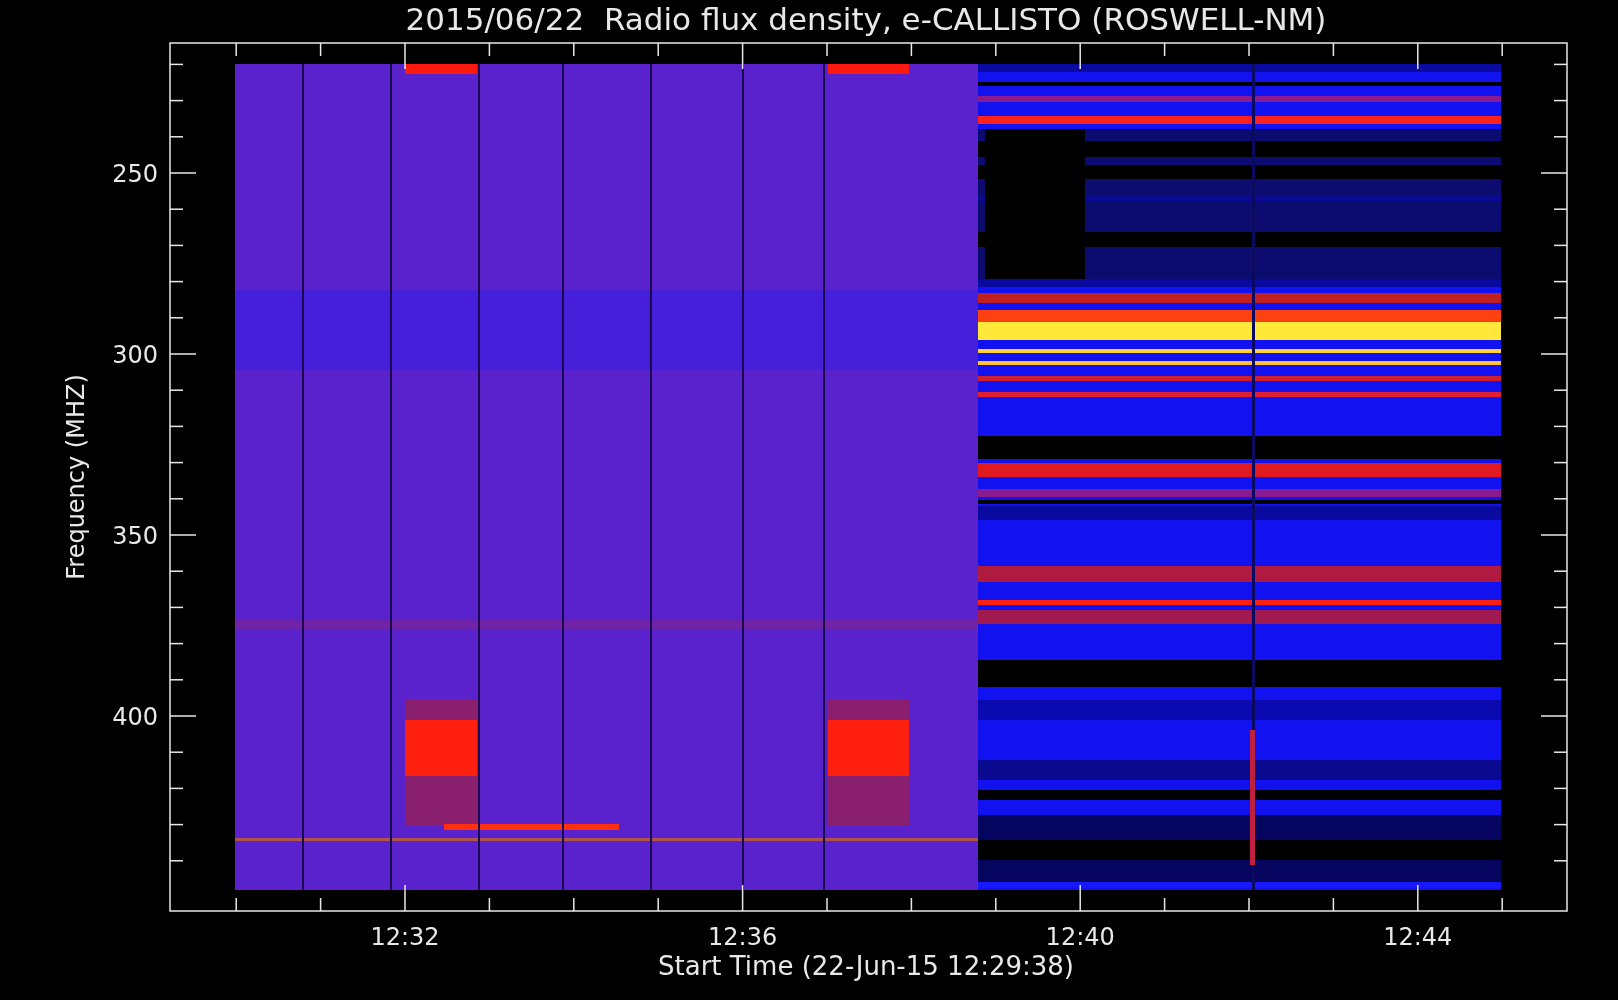 Image resolution: width=1618 pixels, height=1000 pixels. I want to click on y-tick-label: 300, so click(135, 355).